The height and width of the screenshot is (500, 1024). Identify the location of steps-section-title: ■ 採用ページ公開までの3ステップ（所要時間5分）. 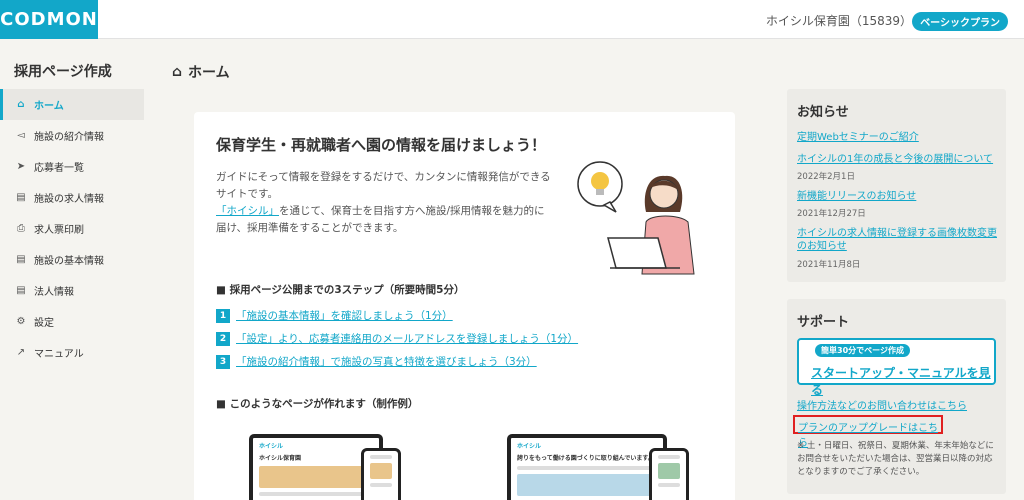
(340, 290).